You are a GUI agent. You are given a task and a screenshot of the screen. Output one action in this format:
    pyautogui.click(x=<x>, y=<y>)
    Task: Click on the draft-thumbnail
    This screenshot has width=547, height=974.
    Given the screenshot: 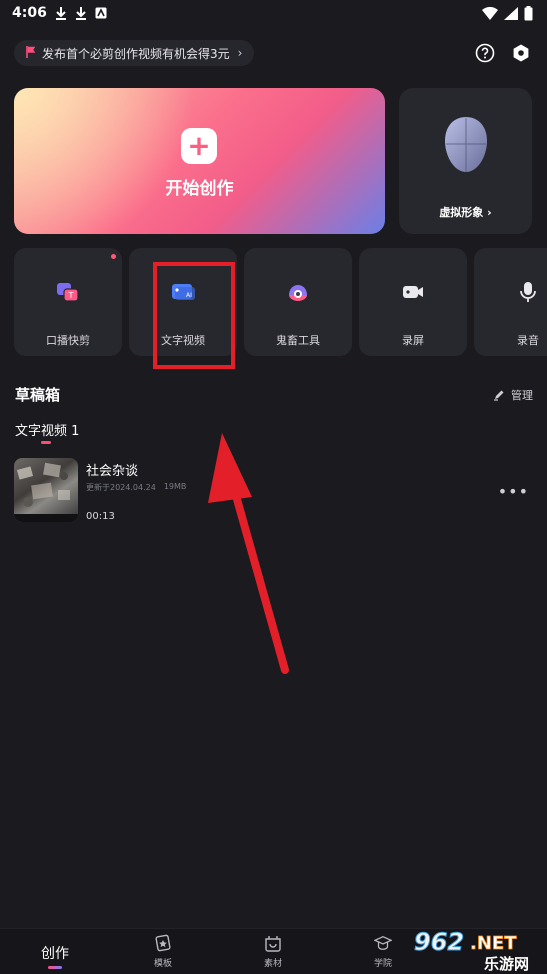 What is the action you would take?
    pyautogui.click(x=46, y=490)
    